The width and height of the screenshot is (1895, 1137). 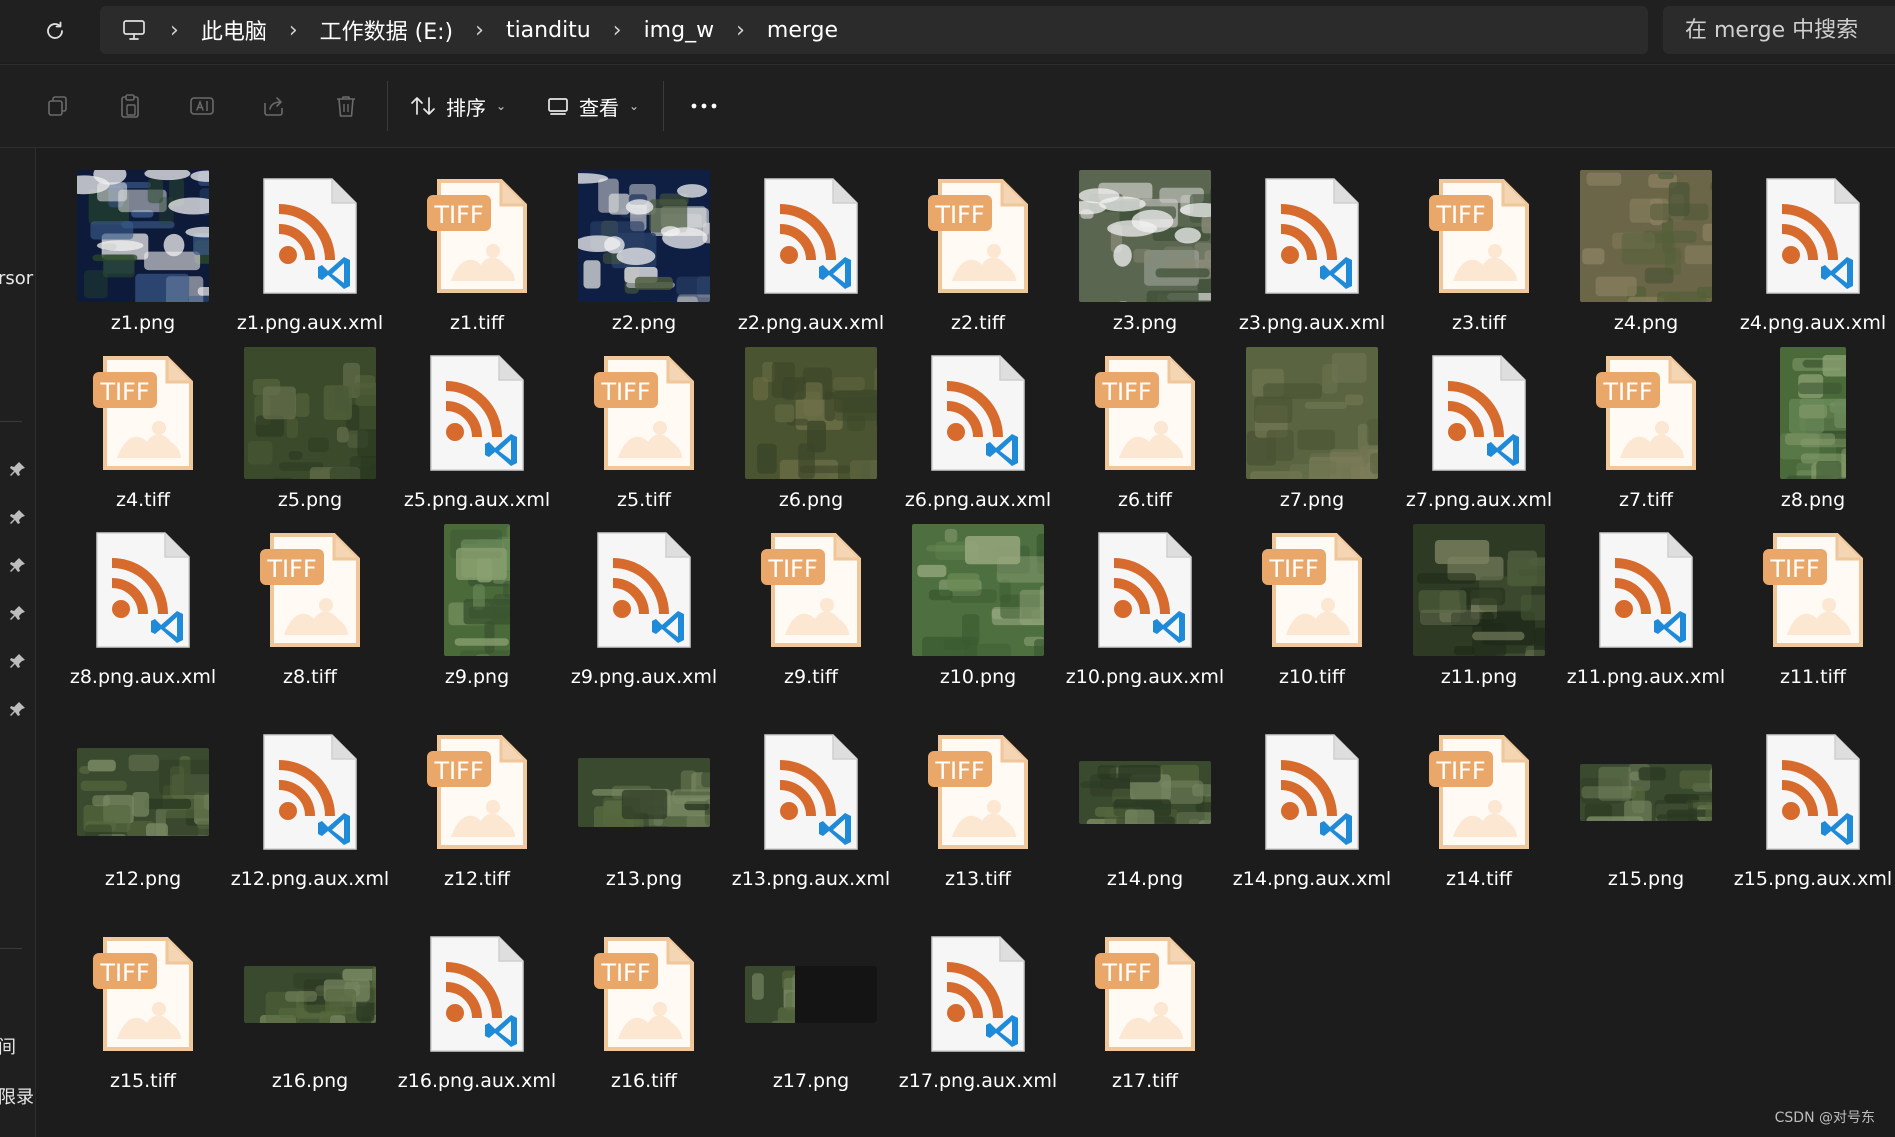 I want to click on file-item: z13.png, so click(x=644, y=801).